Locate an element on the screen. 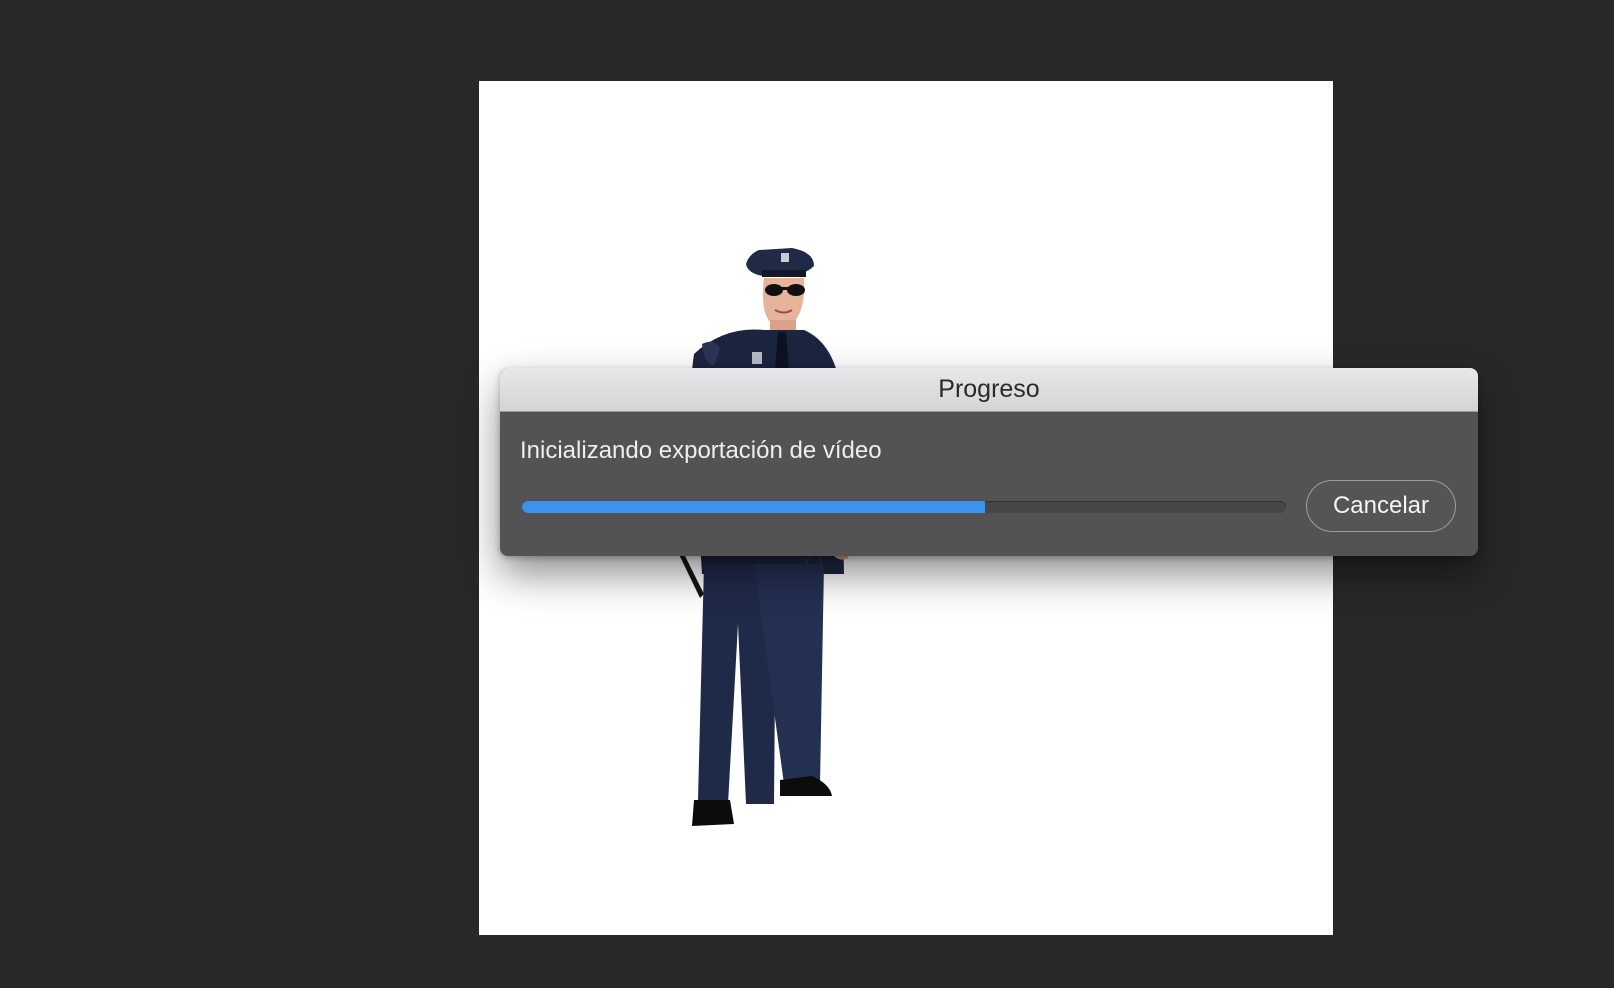 The width and height of the screenshot is (1614, 988). progress-bar is located at coordinates (904, 507).